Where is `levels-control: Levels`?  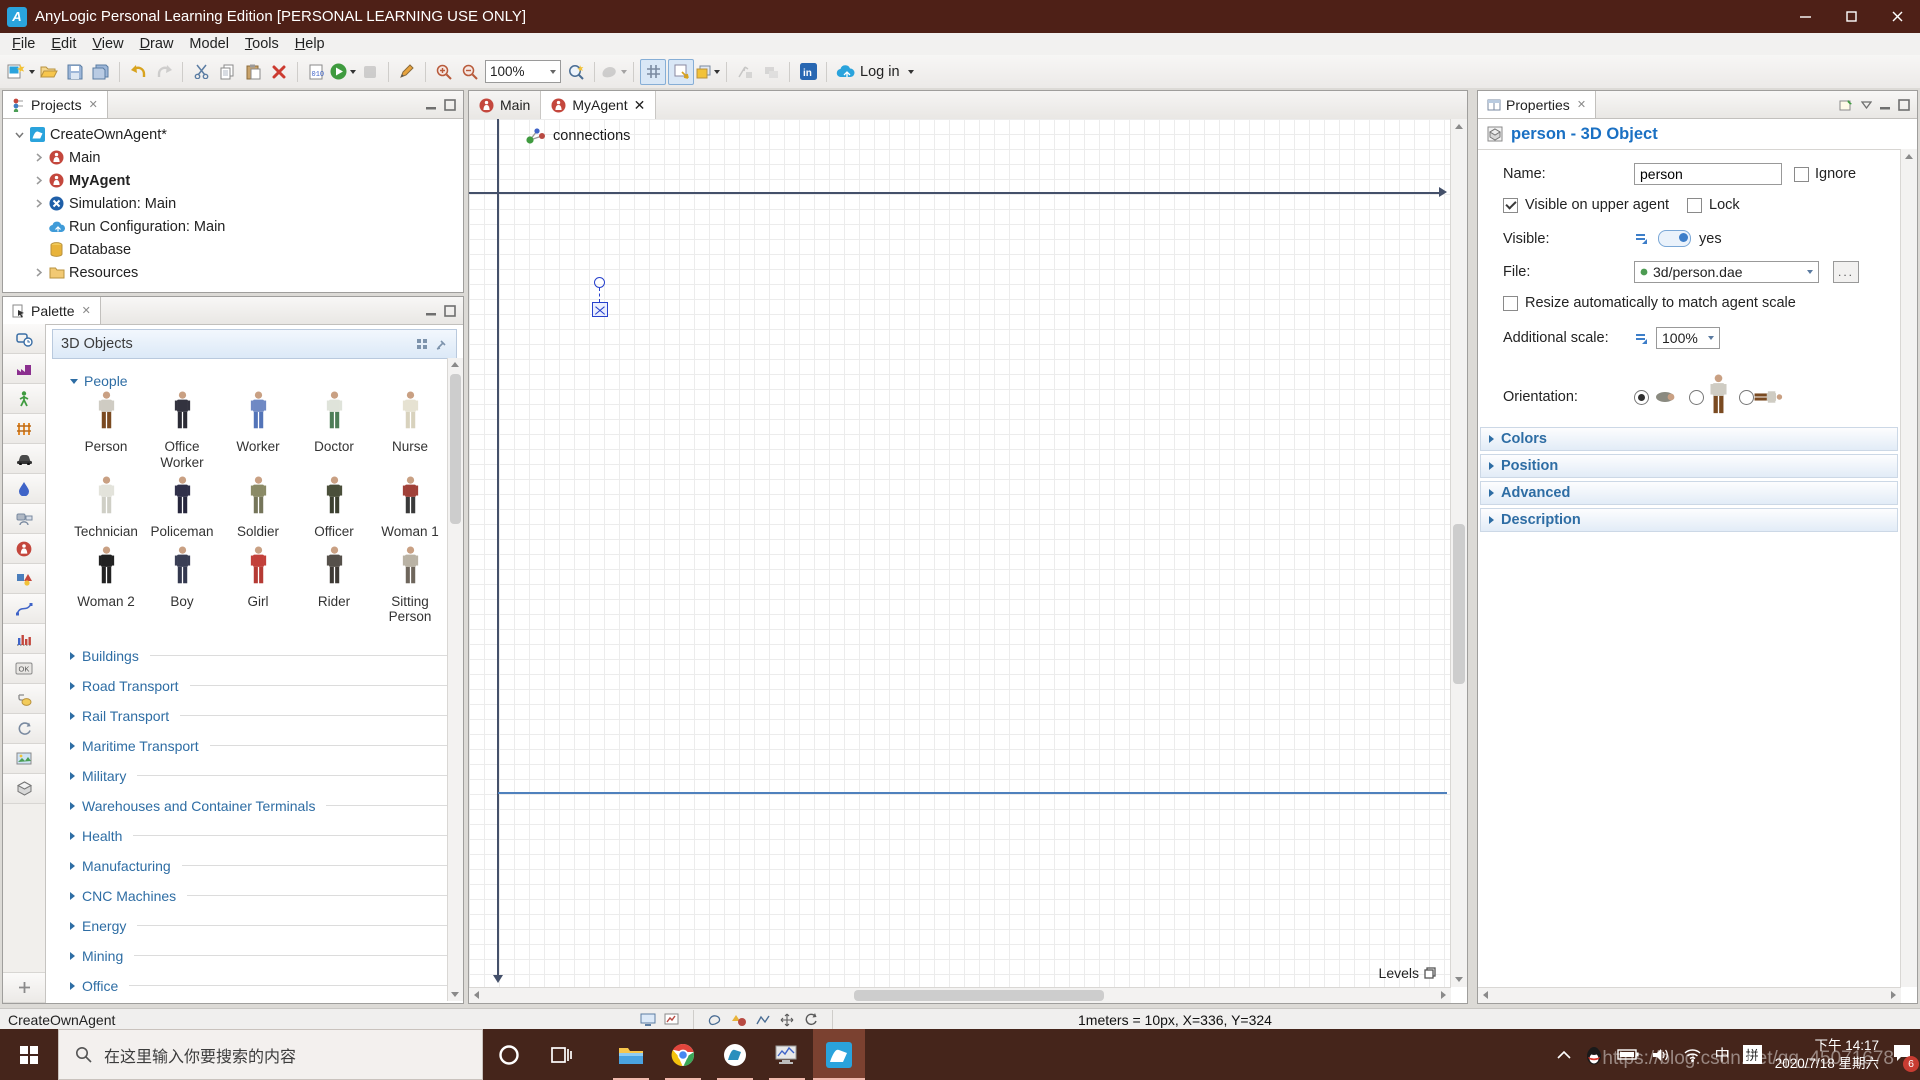
levels-control: Levels is located at coordinates (1407, 973).